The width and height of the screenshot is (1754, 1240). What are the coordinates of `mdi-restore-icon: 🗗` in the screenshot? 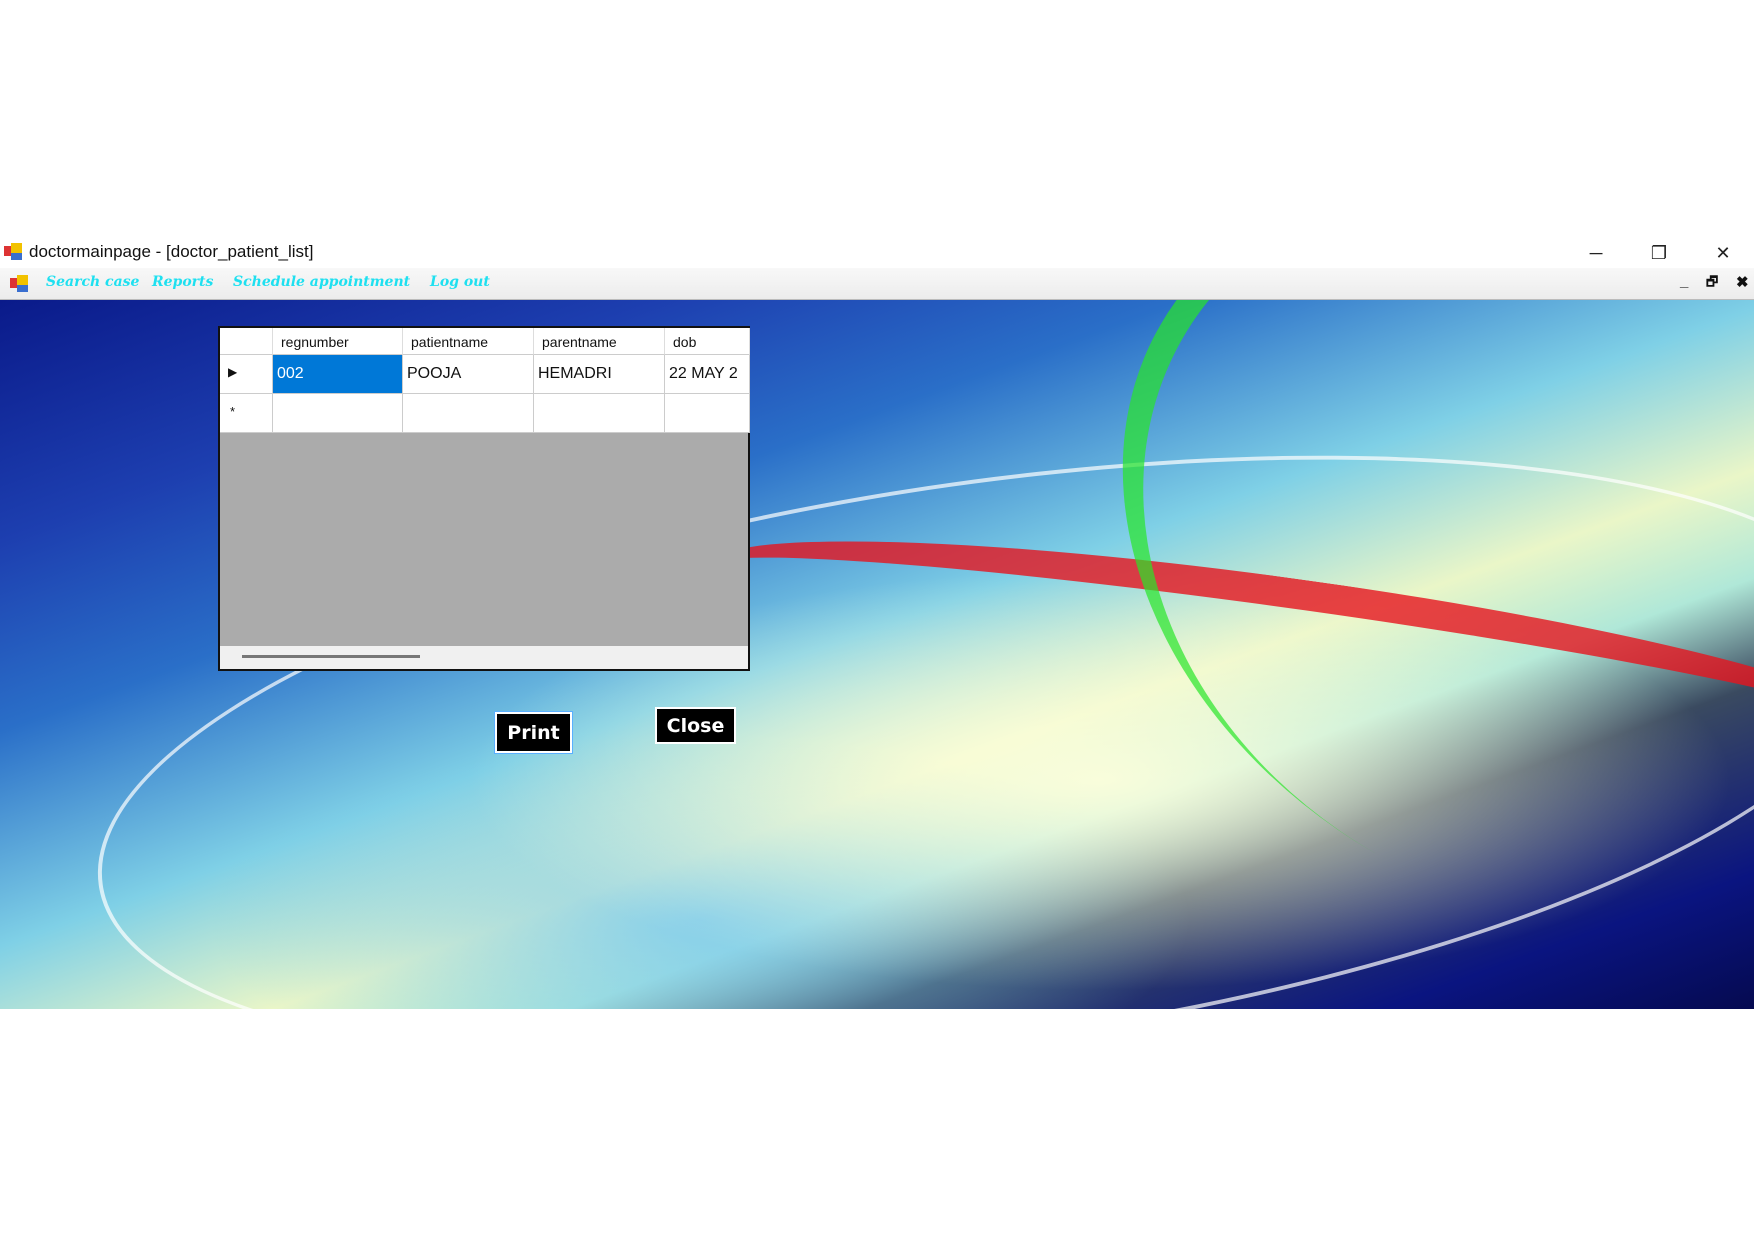 It's located at (1712, 284).